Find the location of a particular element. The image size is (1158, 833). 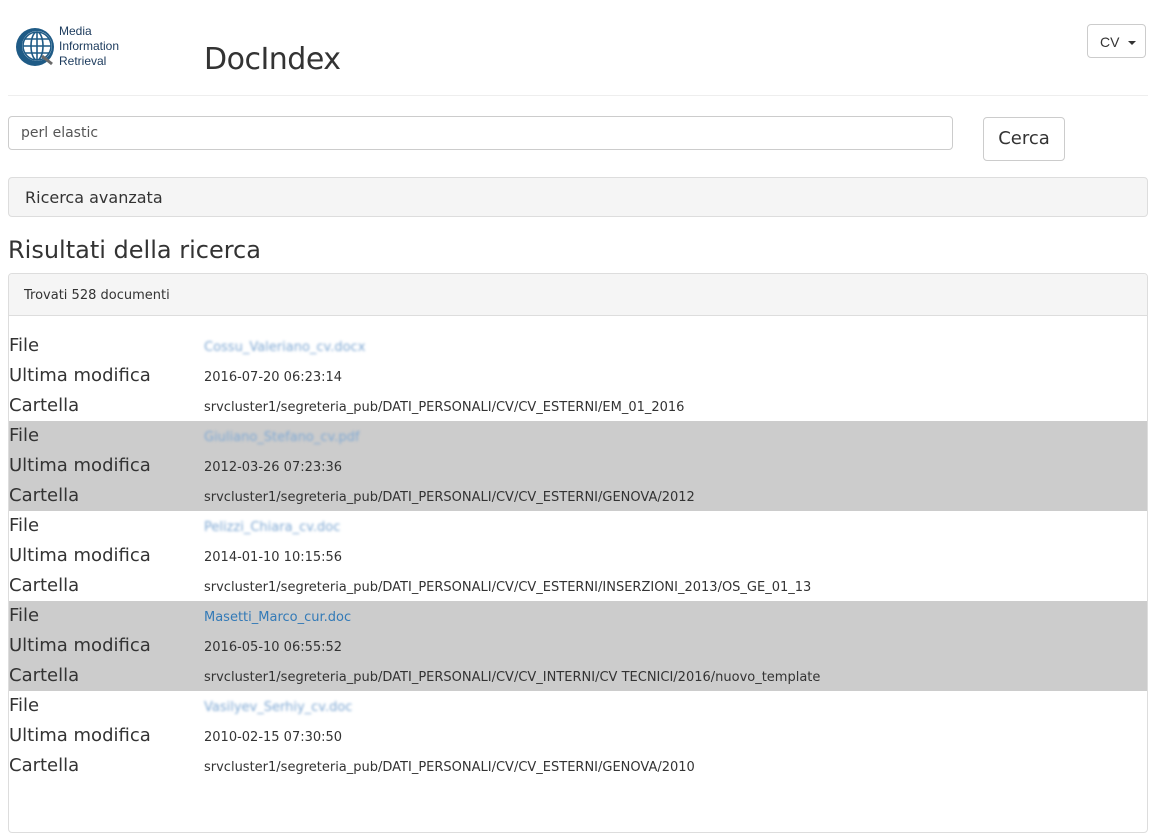

result-row-file: File Pelizzi_Chiara_cv.doc is located at coordinates (578, 527).